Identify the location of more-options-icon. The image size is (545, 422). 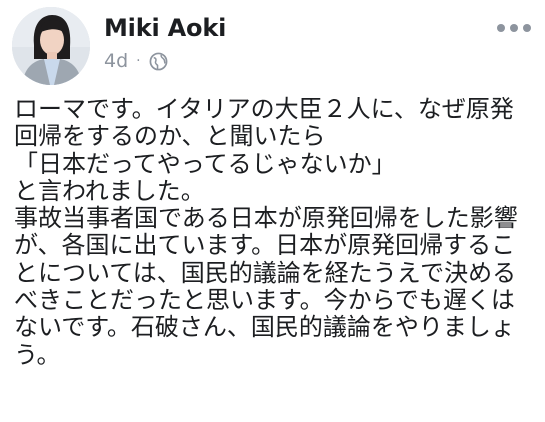
(514, 28).